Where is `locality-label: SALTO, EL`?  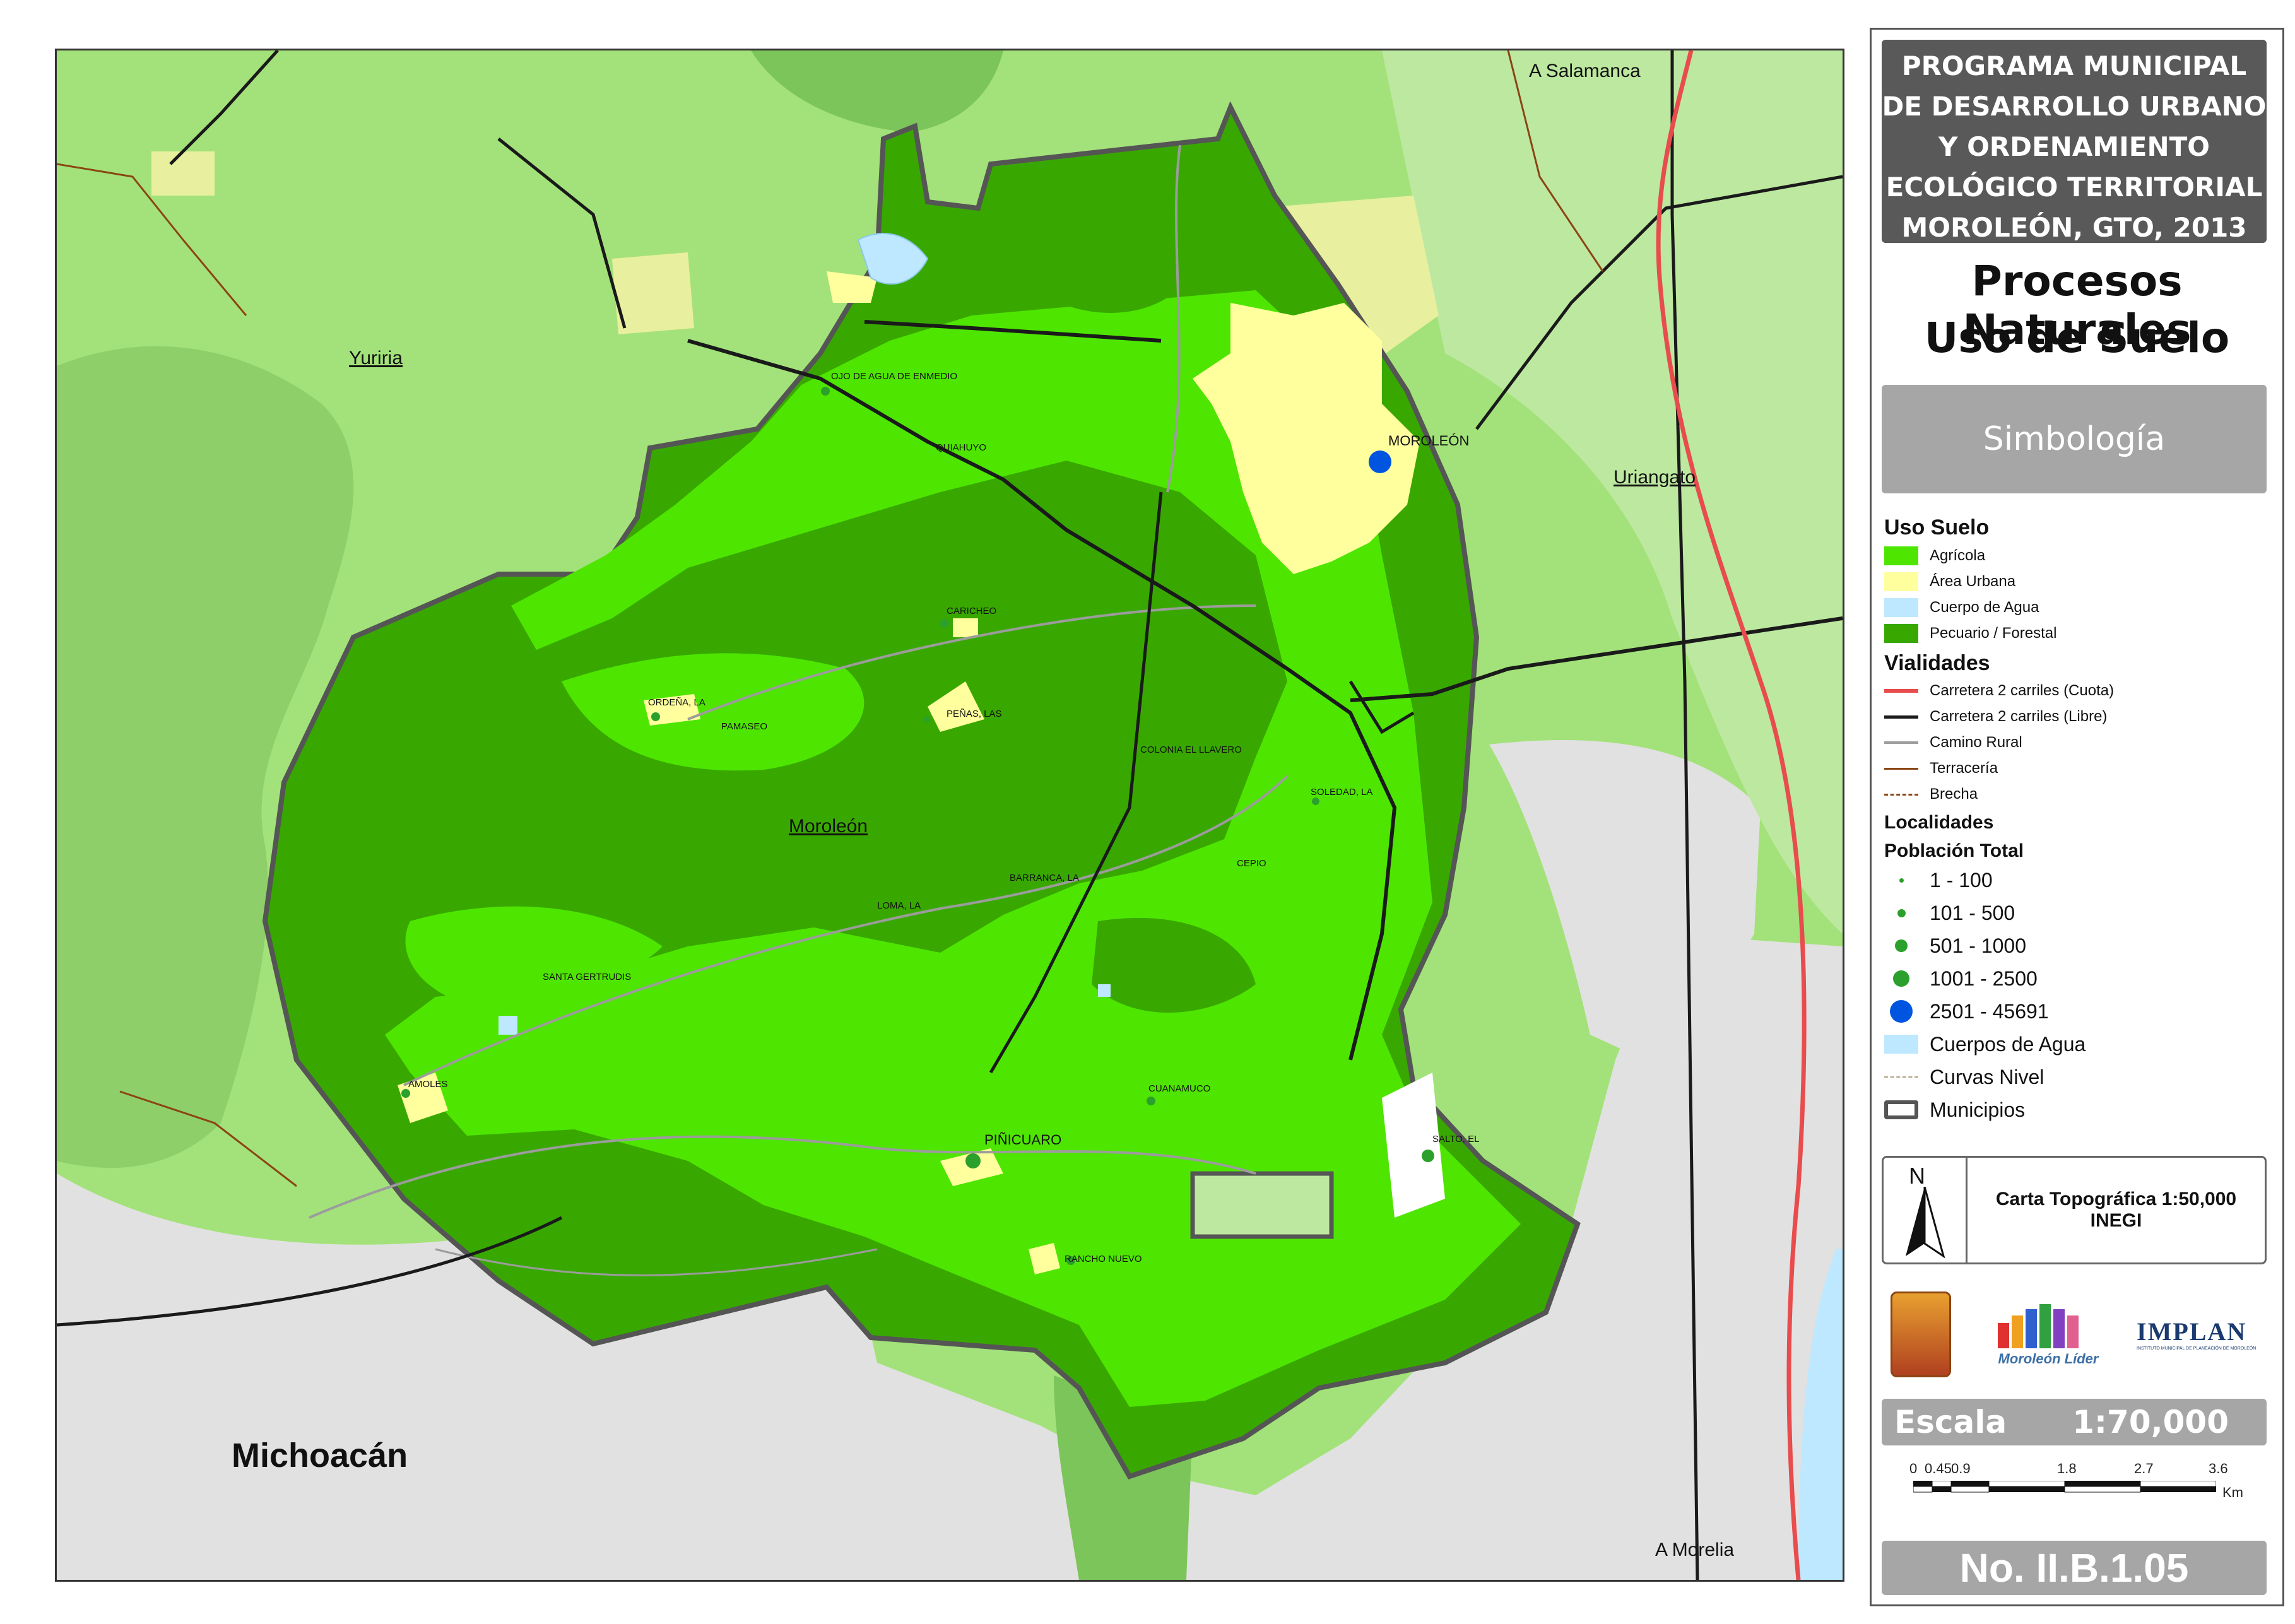
locality-label: SALTO, EL is located at coordinates (1456, 1139).